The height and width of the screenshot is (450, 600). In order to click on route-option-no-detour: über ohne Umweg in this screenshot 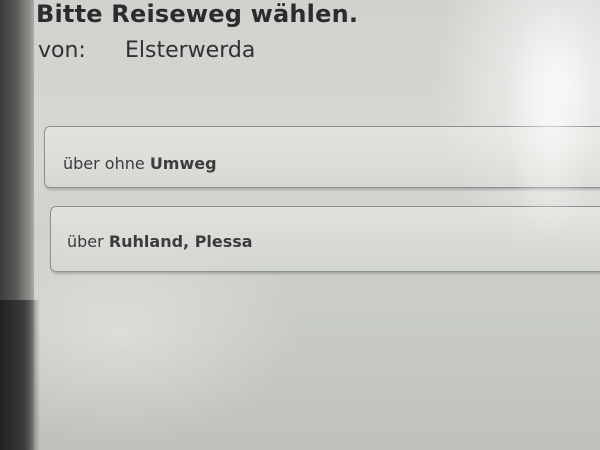, I will do `click(322, 157)`.